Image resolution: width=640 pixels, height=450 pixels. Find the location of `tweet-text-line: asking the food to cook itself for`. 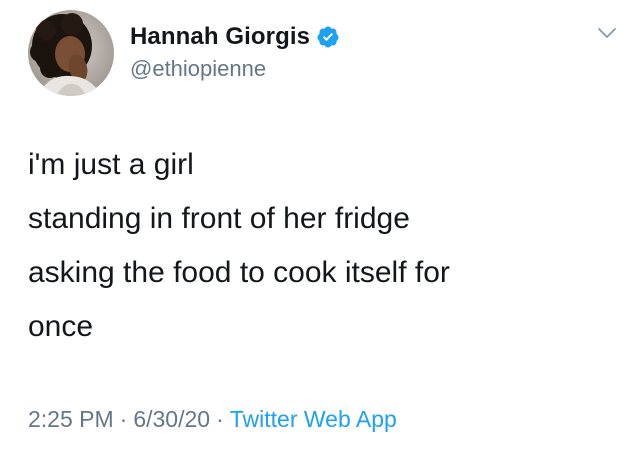

tweet-text-line: asking the food to cook itself for is located at coordinates (239, 272).